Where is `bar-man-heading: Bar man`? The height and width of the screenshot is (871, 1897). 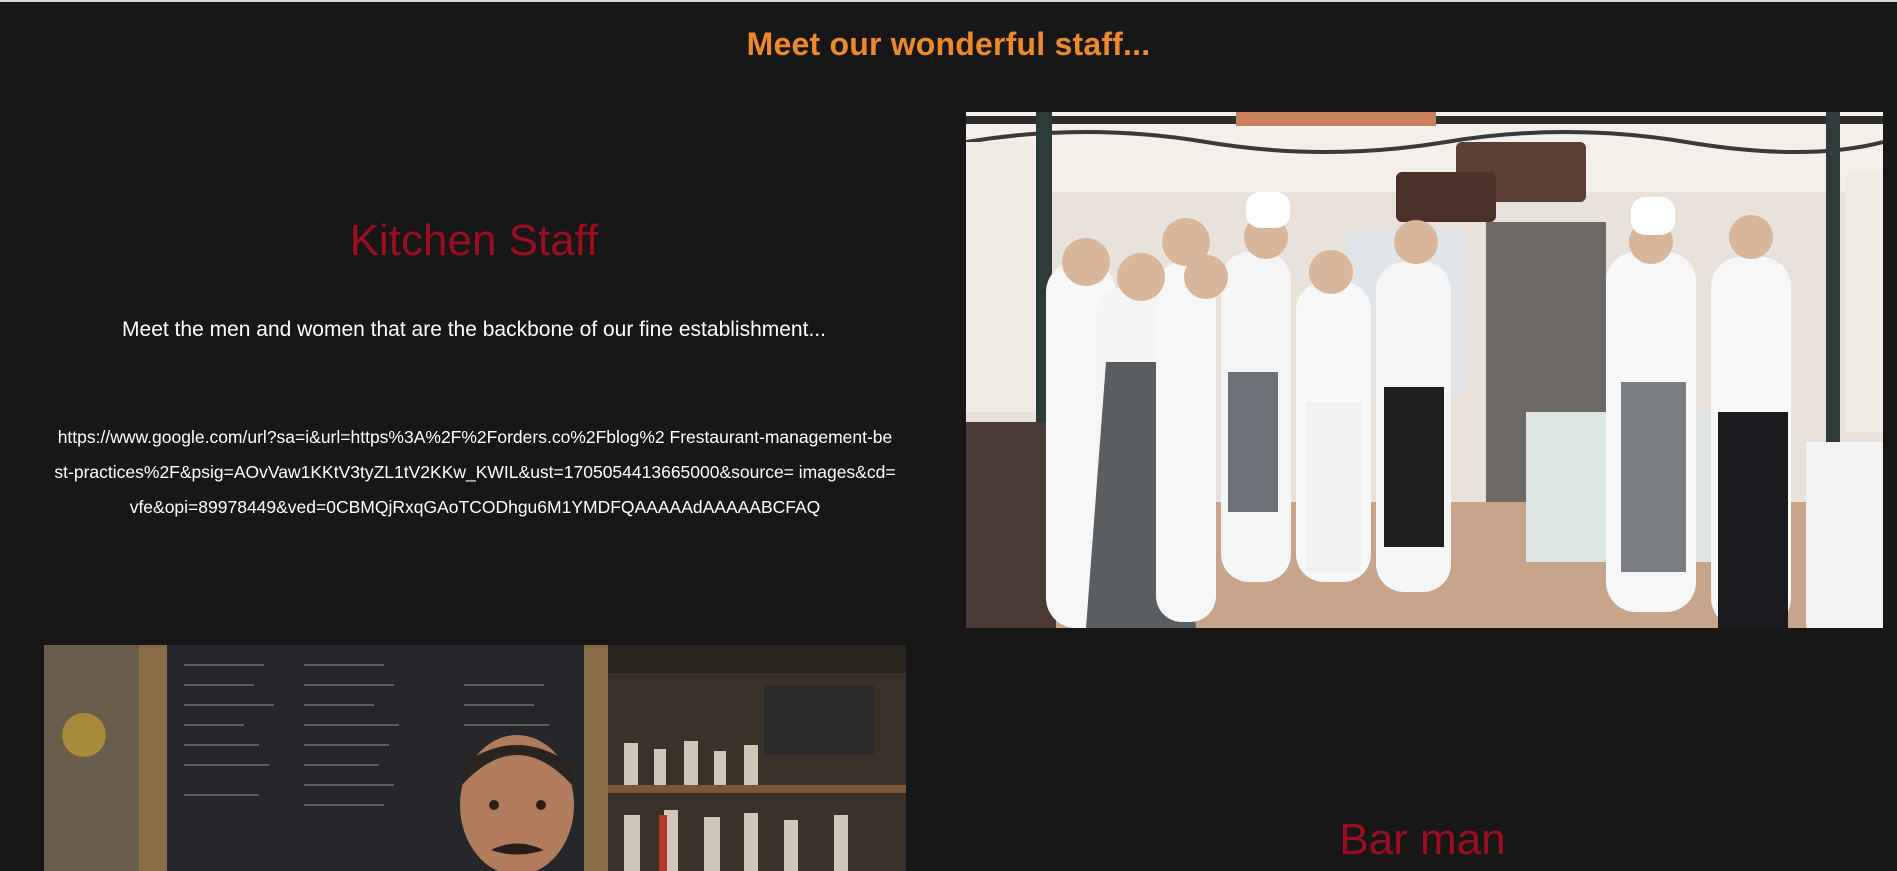 bar-man-heading: Bar man is located at coordinates (1422, 839).